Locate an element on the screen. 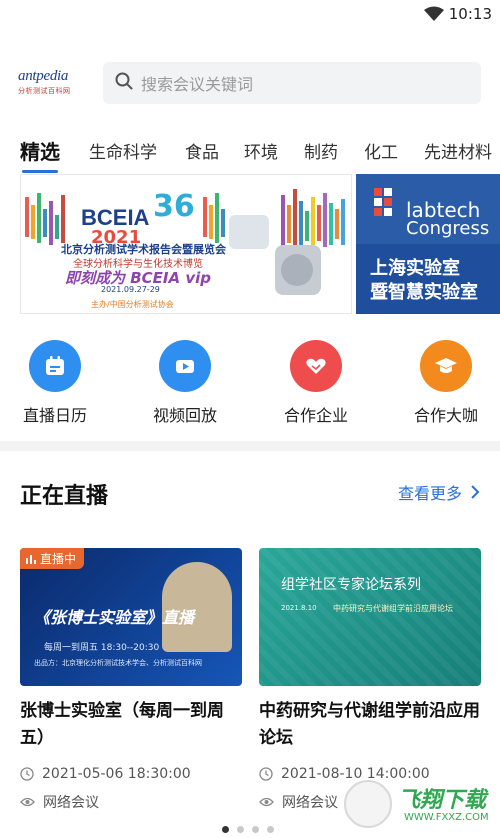  see-more-link: 查看更多 is located at coordinates (439, 492).